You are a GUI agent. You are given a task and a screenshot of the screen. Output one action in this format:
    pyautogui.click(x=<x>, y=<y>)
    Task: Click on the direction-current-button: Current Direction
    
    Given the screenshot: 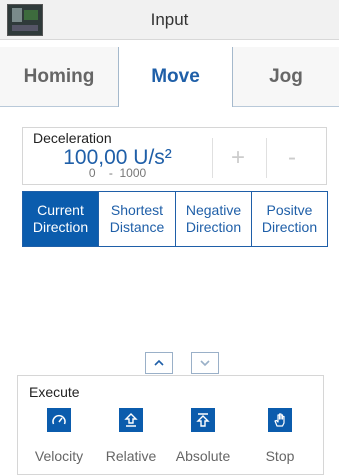 What is the action you would take?
    pyautogui.click(x=60, y=219)
    